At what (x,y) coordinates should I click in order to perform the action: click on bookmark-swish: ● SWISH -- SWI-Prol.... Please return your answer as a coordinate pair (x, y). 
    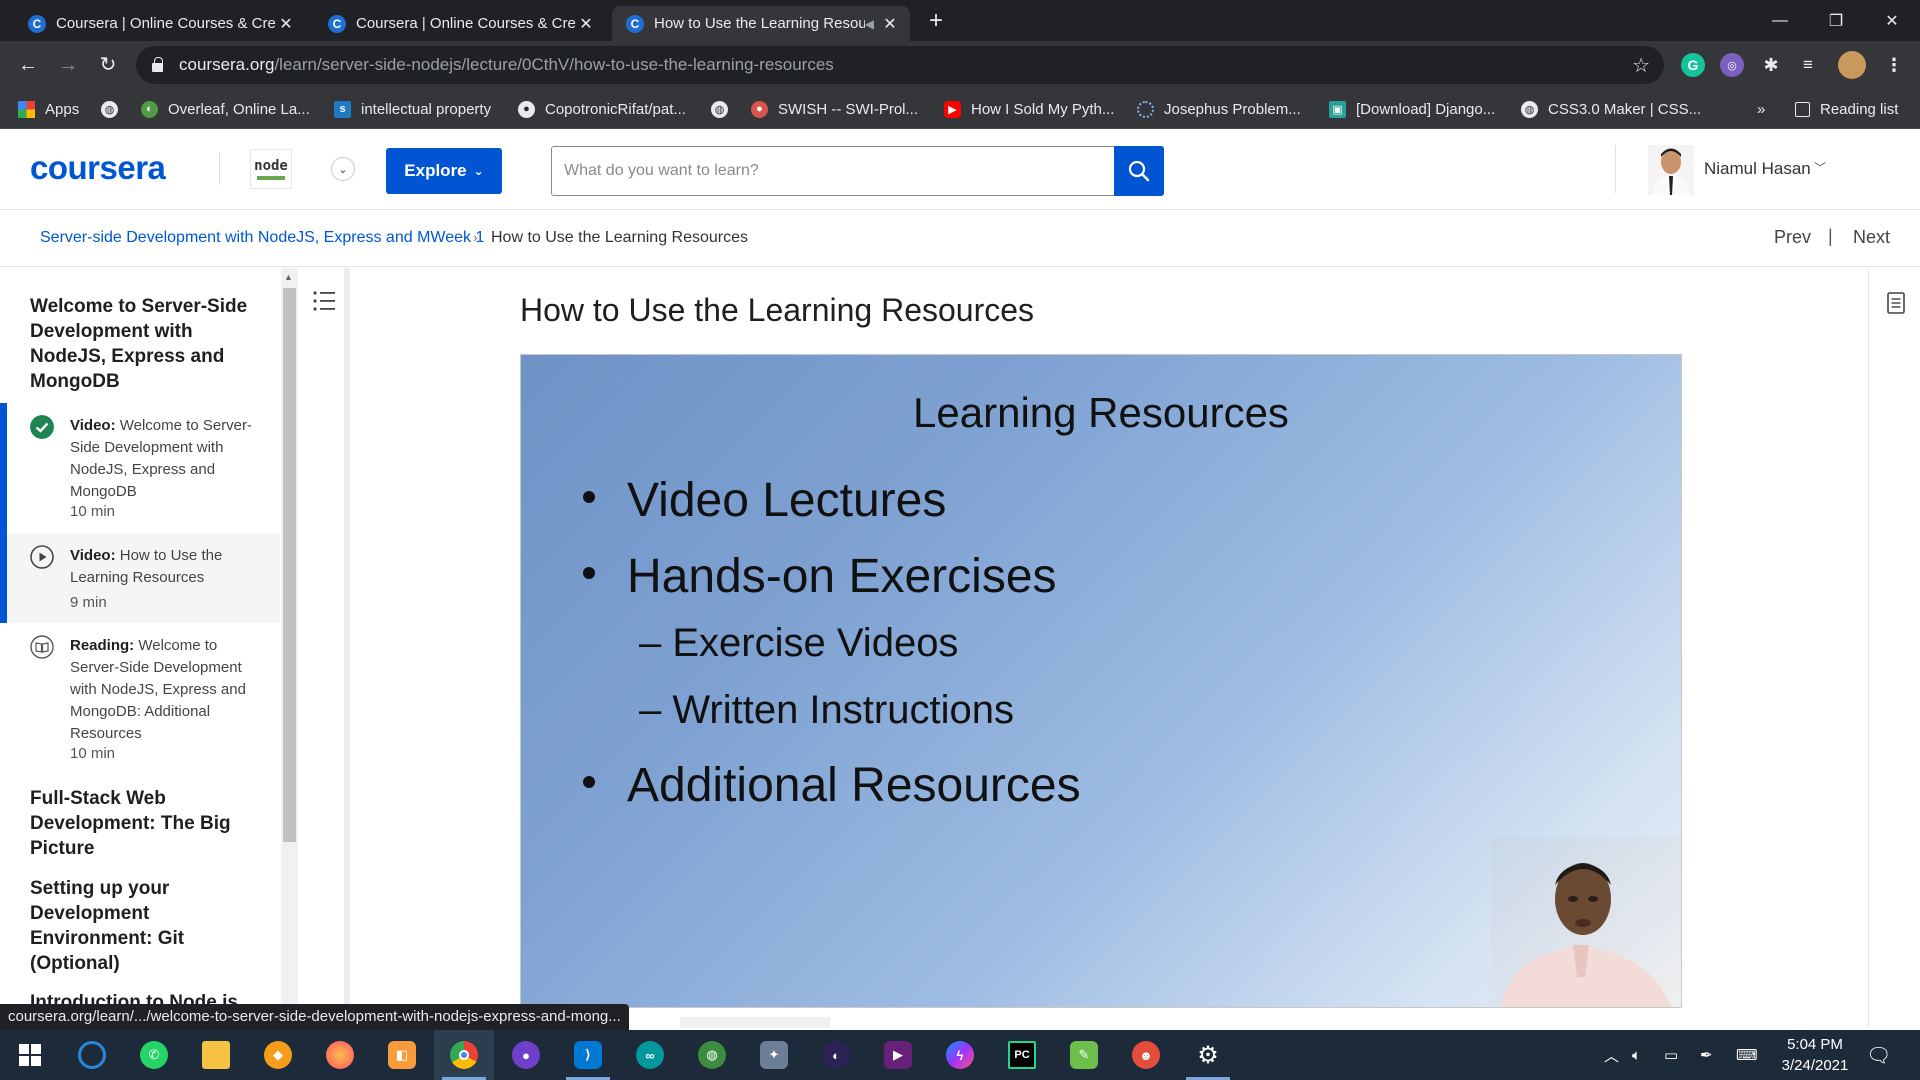
    Looking at the image, I should click on (834, 109).